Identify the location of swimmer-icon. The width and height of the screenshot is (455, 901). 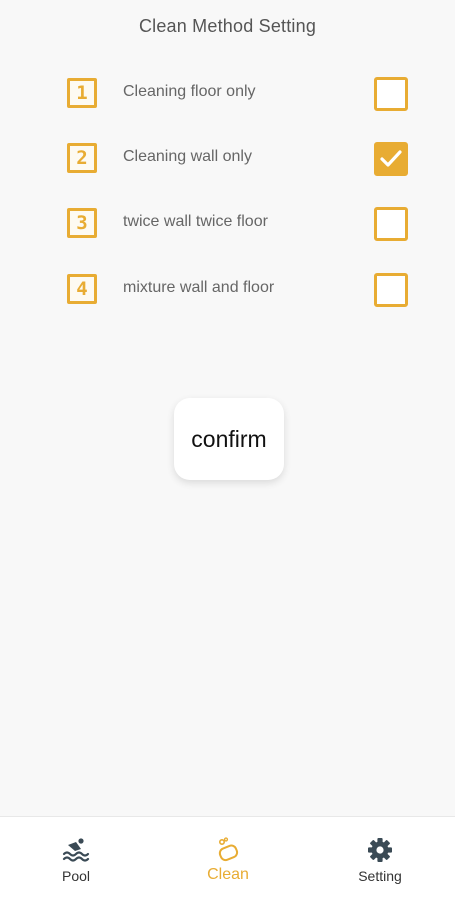
(76, 850).